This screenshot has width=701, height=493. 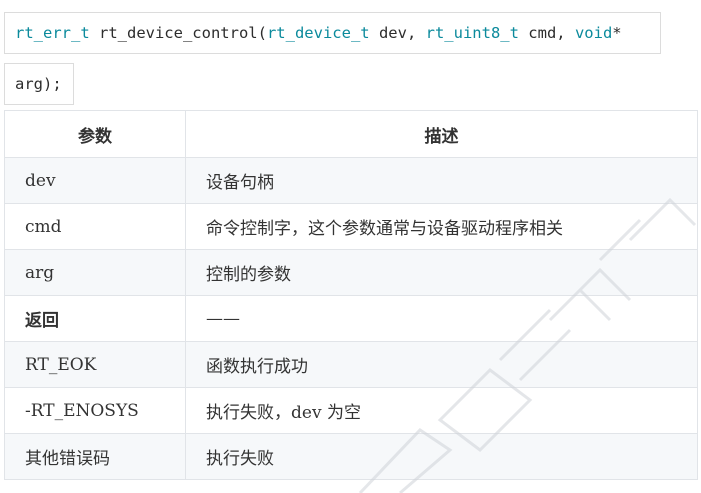 What do you see at coordinates (178, 33) in the screenshot?
I see `code-function-name: rt_device_control(` at bounding box center [178, 33].